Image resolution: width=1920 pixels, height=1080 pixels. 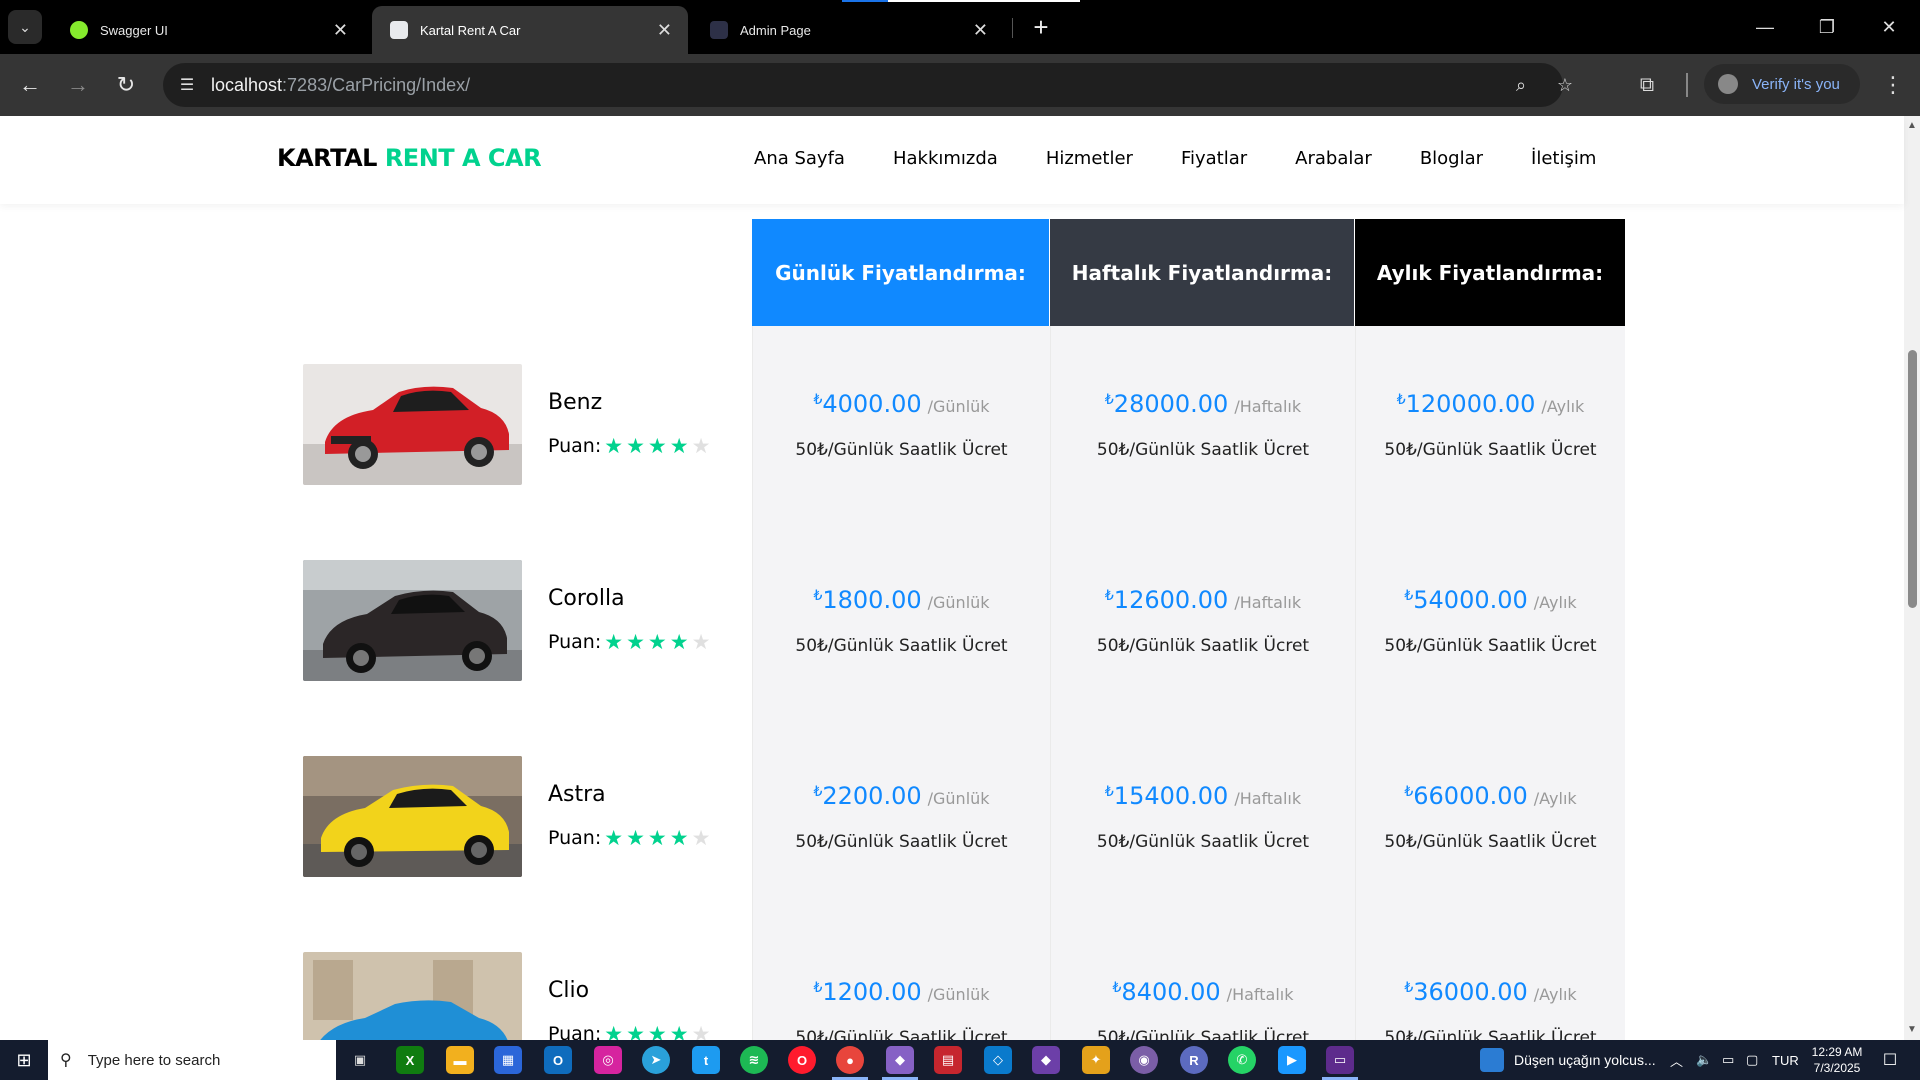 What do you see at coordinates (1565, 85) in the screenshot?
I see `bookmark-star-icon: ☆` at bounding box center [1565, 85].